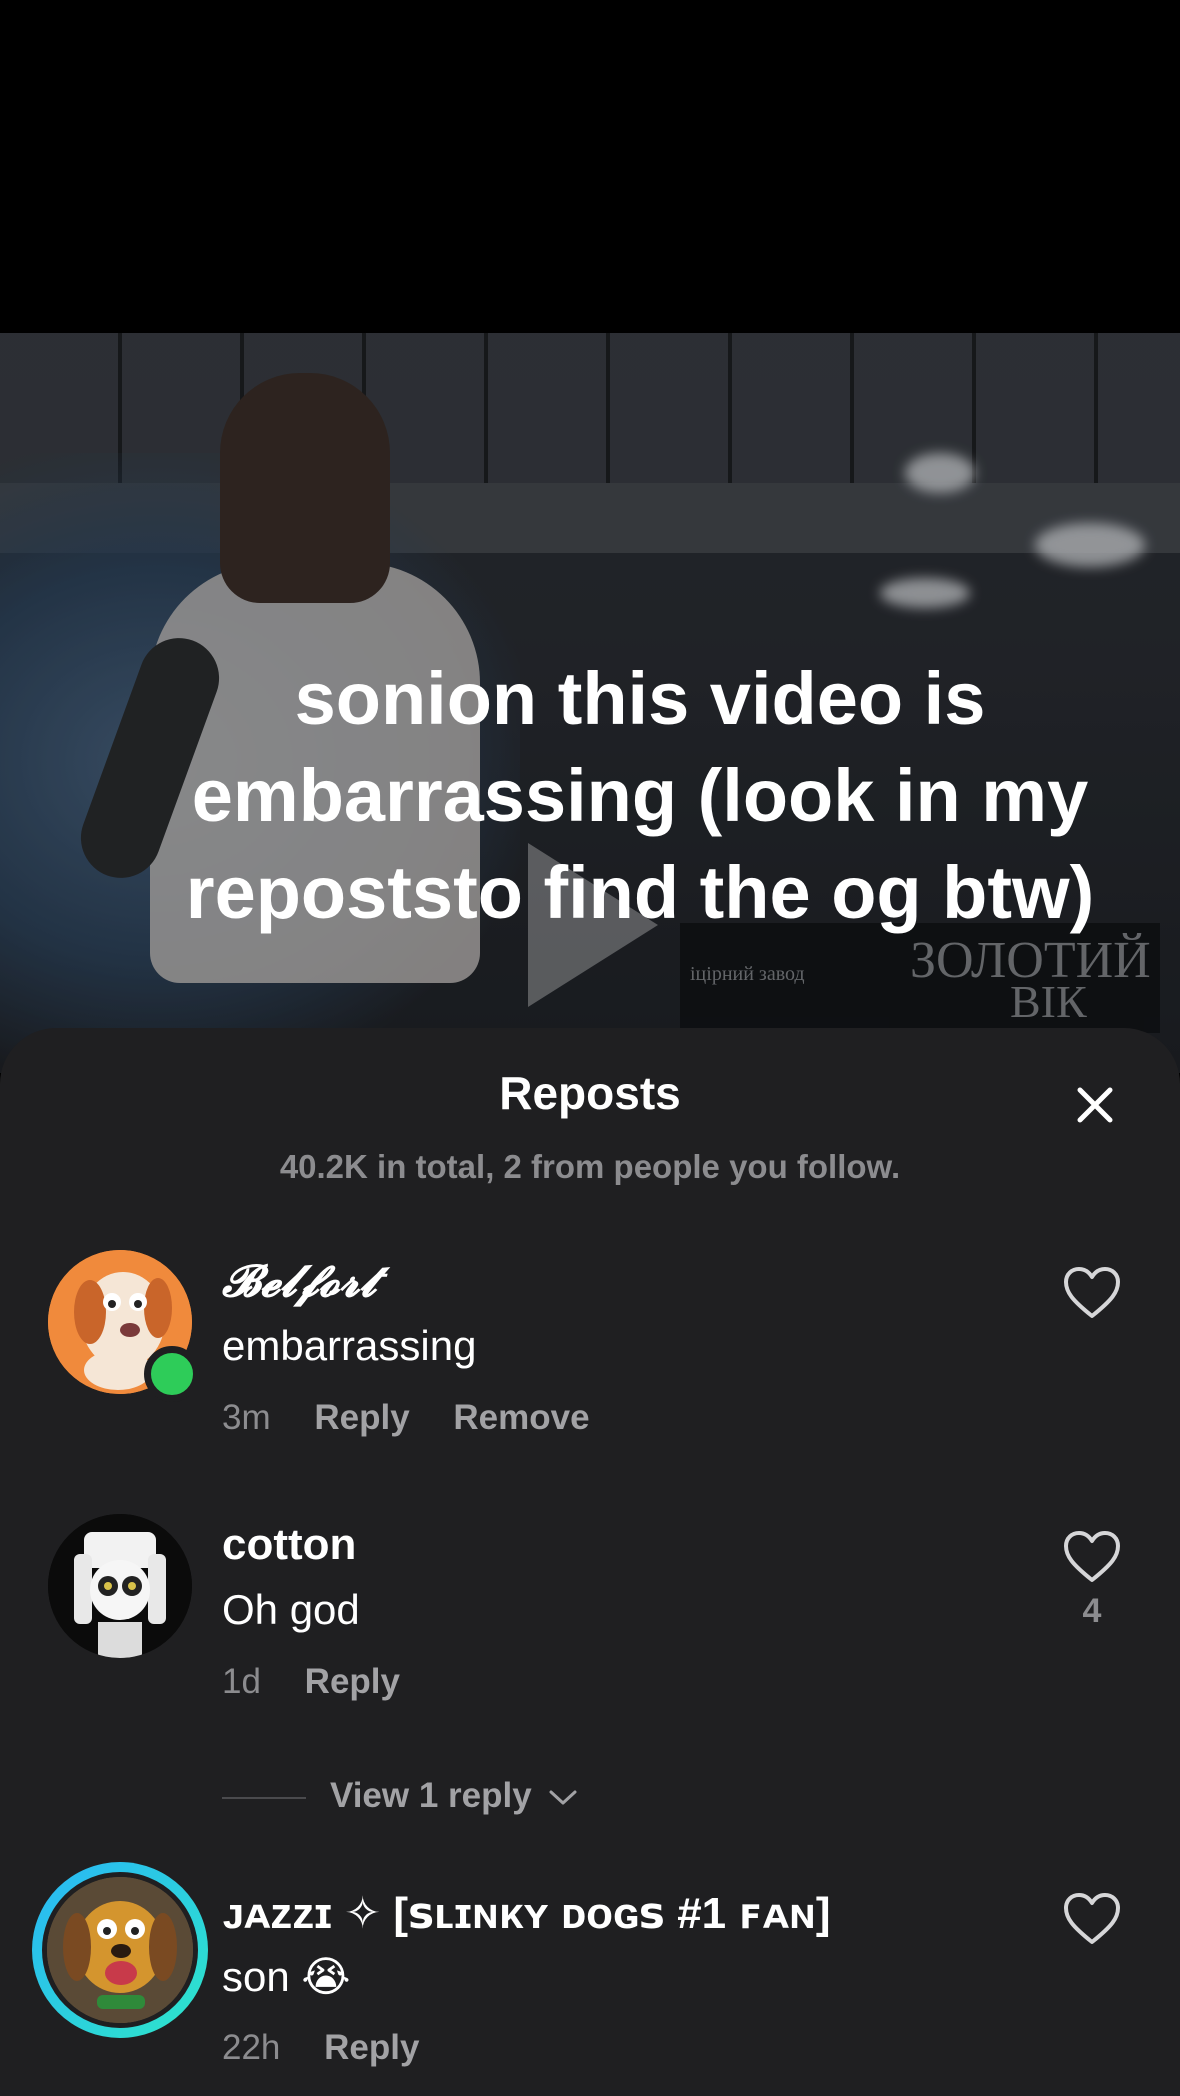  What do you see at coordinates (590, 1614) in the screenshot?
I see `comment-item: cotton Oh god 1d Reply 4` at bounding box center [590, 1614].